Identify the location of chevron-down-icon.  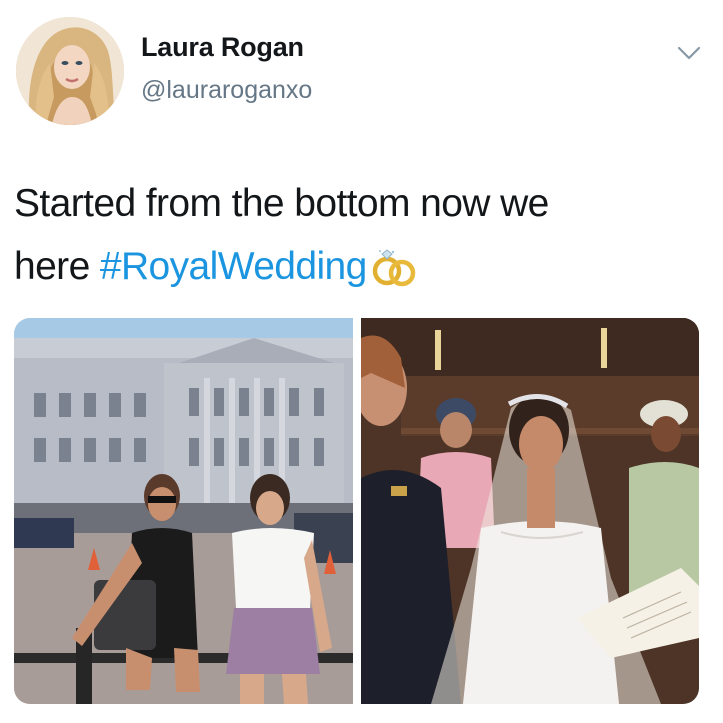
(689, 53).